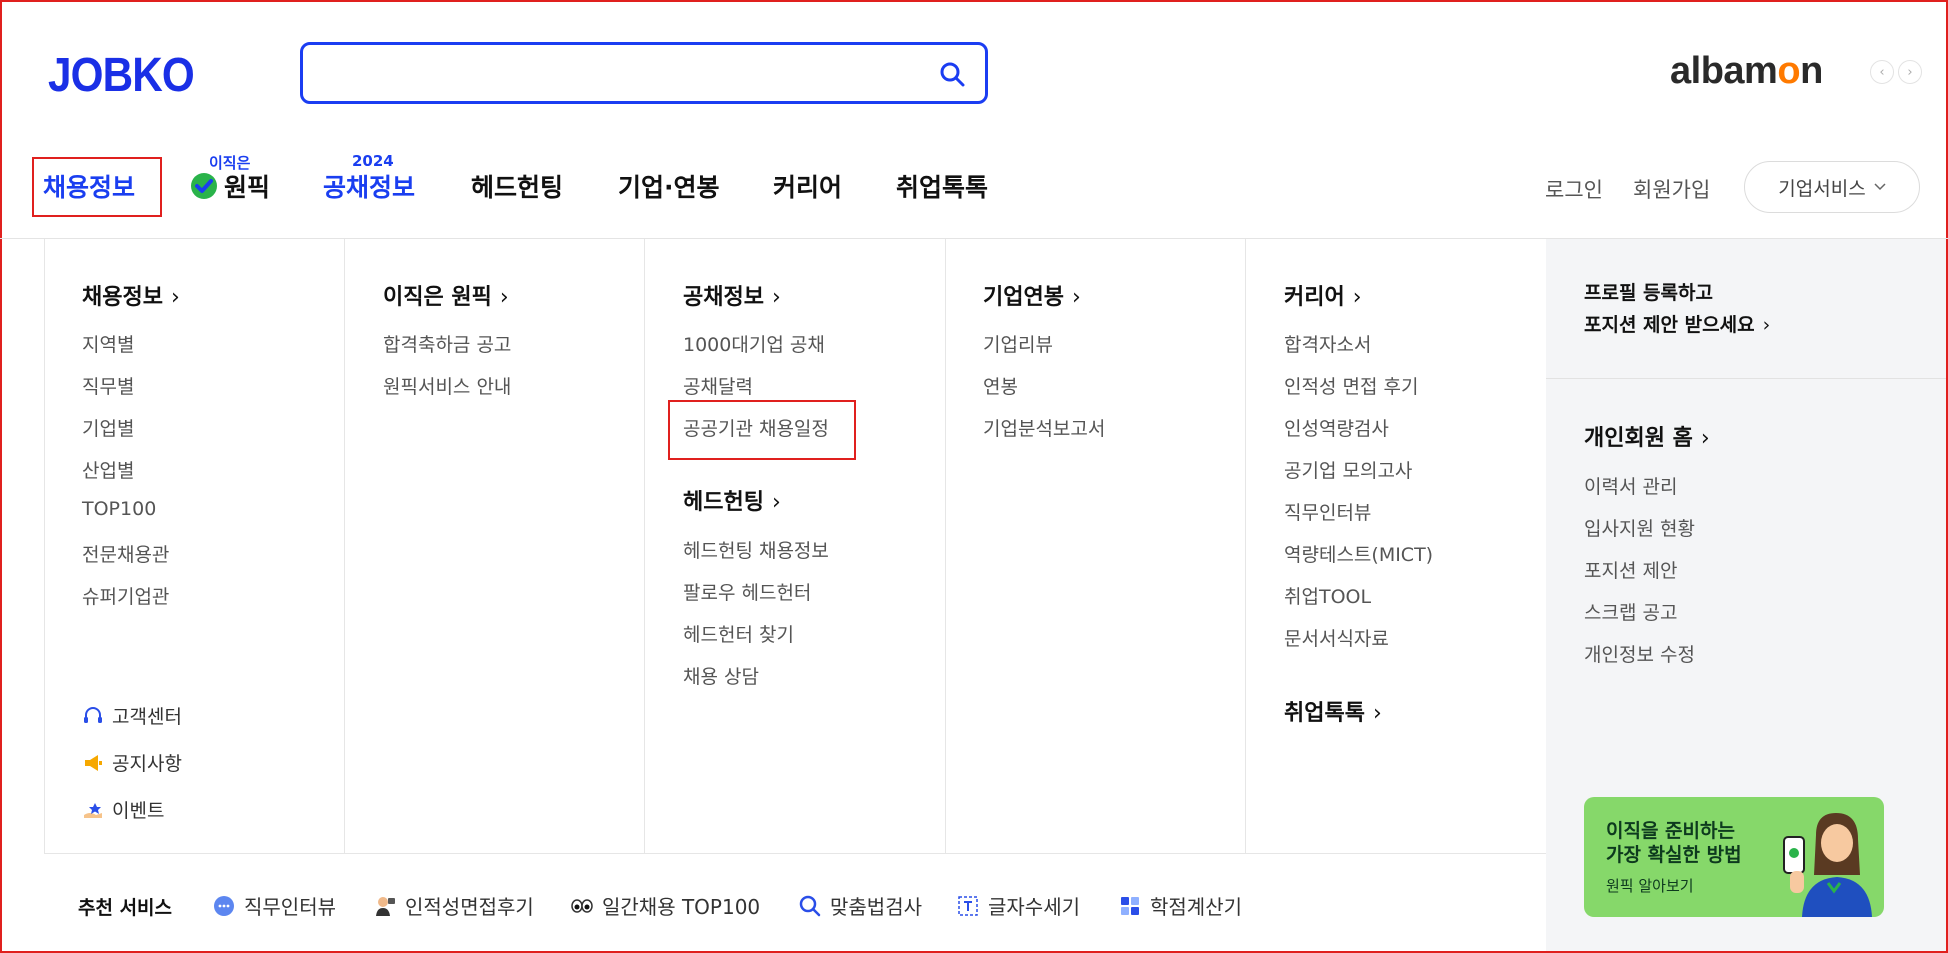 The width and height of the screenshot is (1948, 953). Describe the element at coordinates (517, 186) in the screenshot. I see `nav-headhunting: 헤드헌팅` at that location.